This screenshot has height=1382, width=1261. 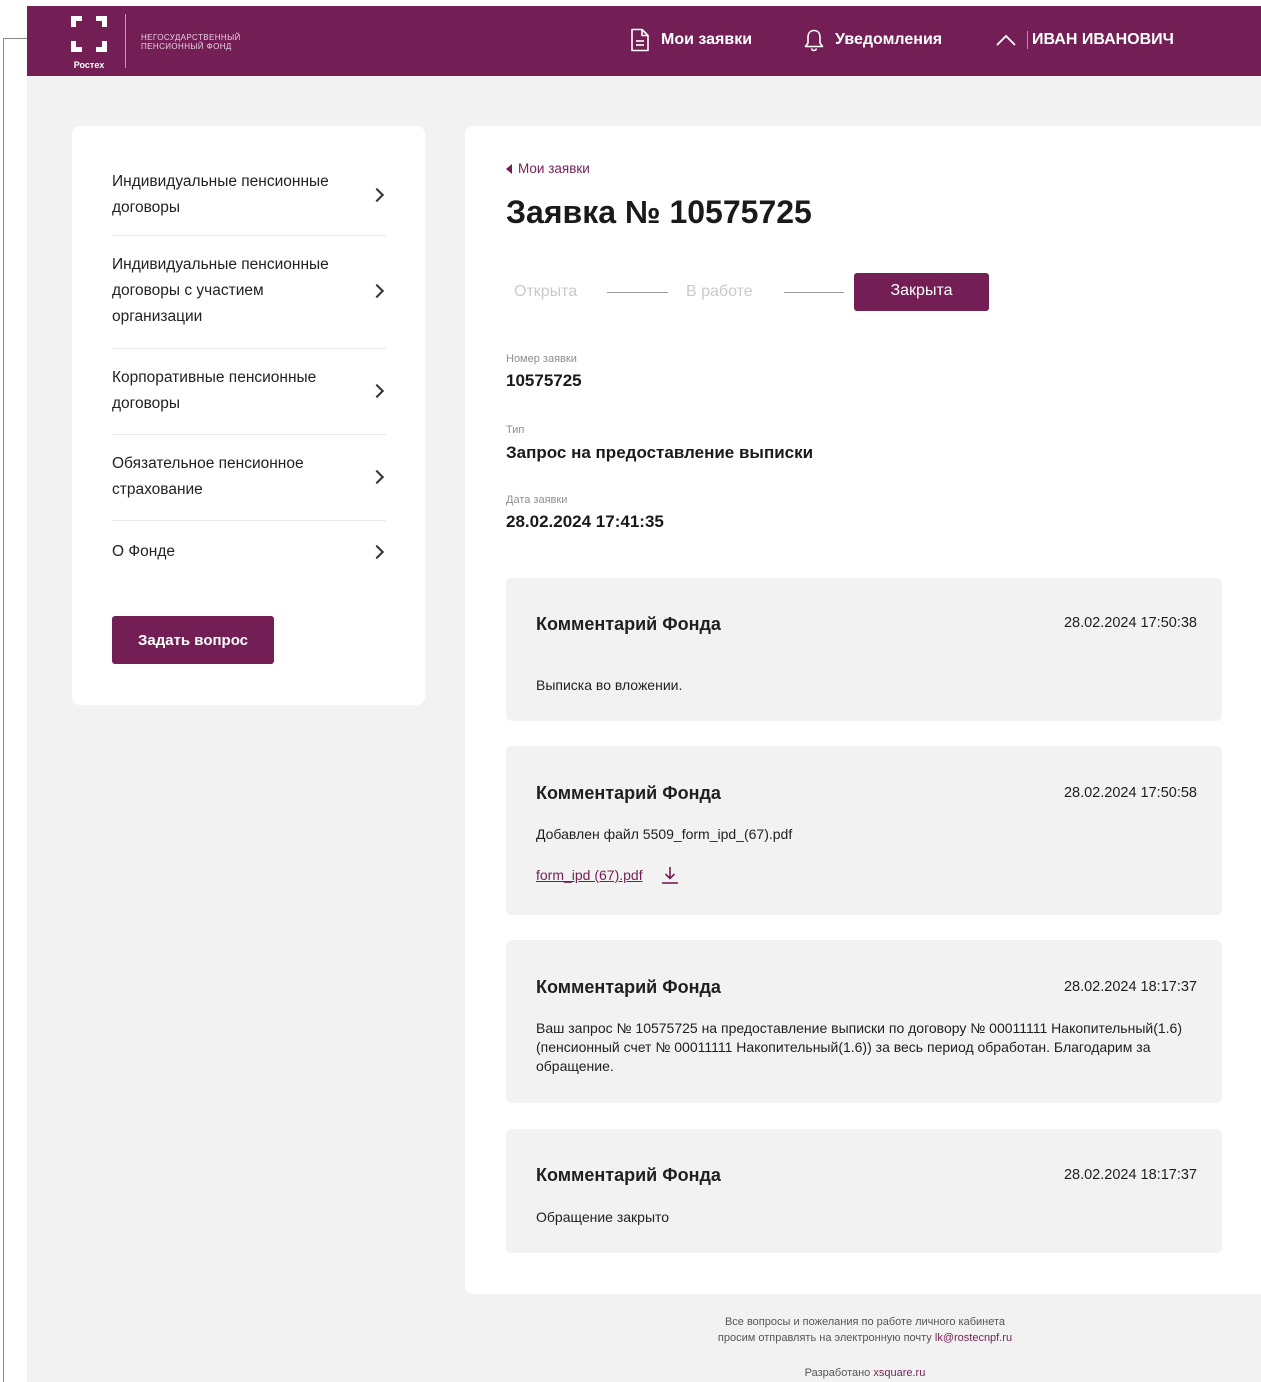 I want to click on nav-notifications-label: Уведомления, so click(x=889, y=39).